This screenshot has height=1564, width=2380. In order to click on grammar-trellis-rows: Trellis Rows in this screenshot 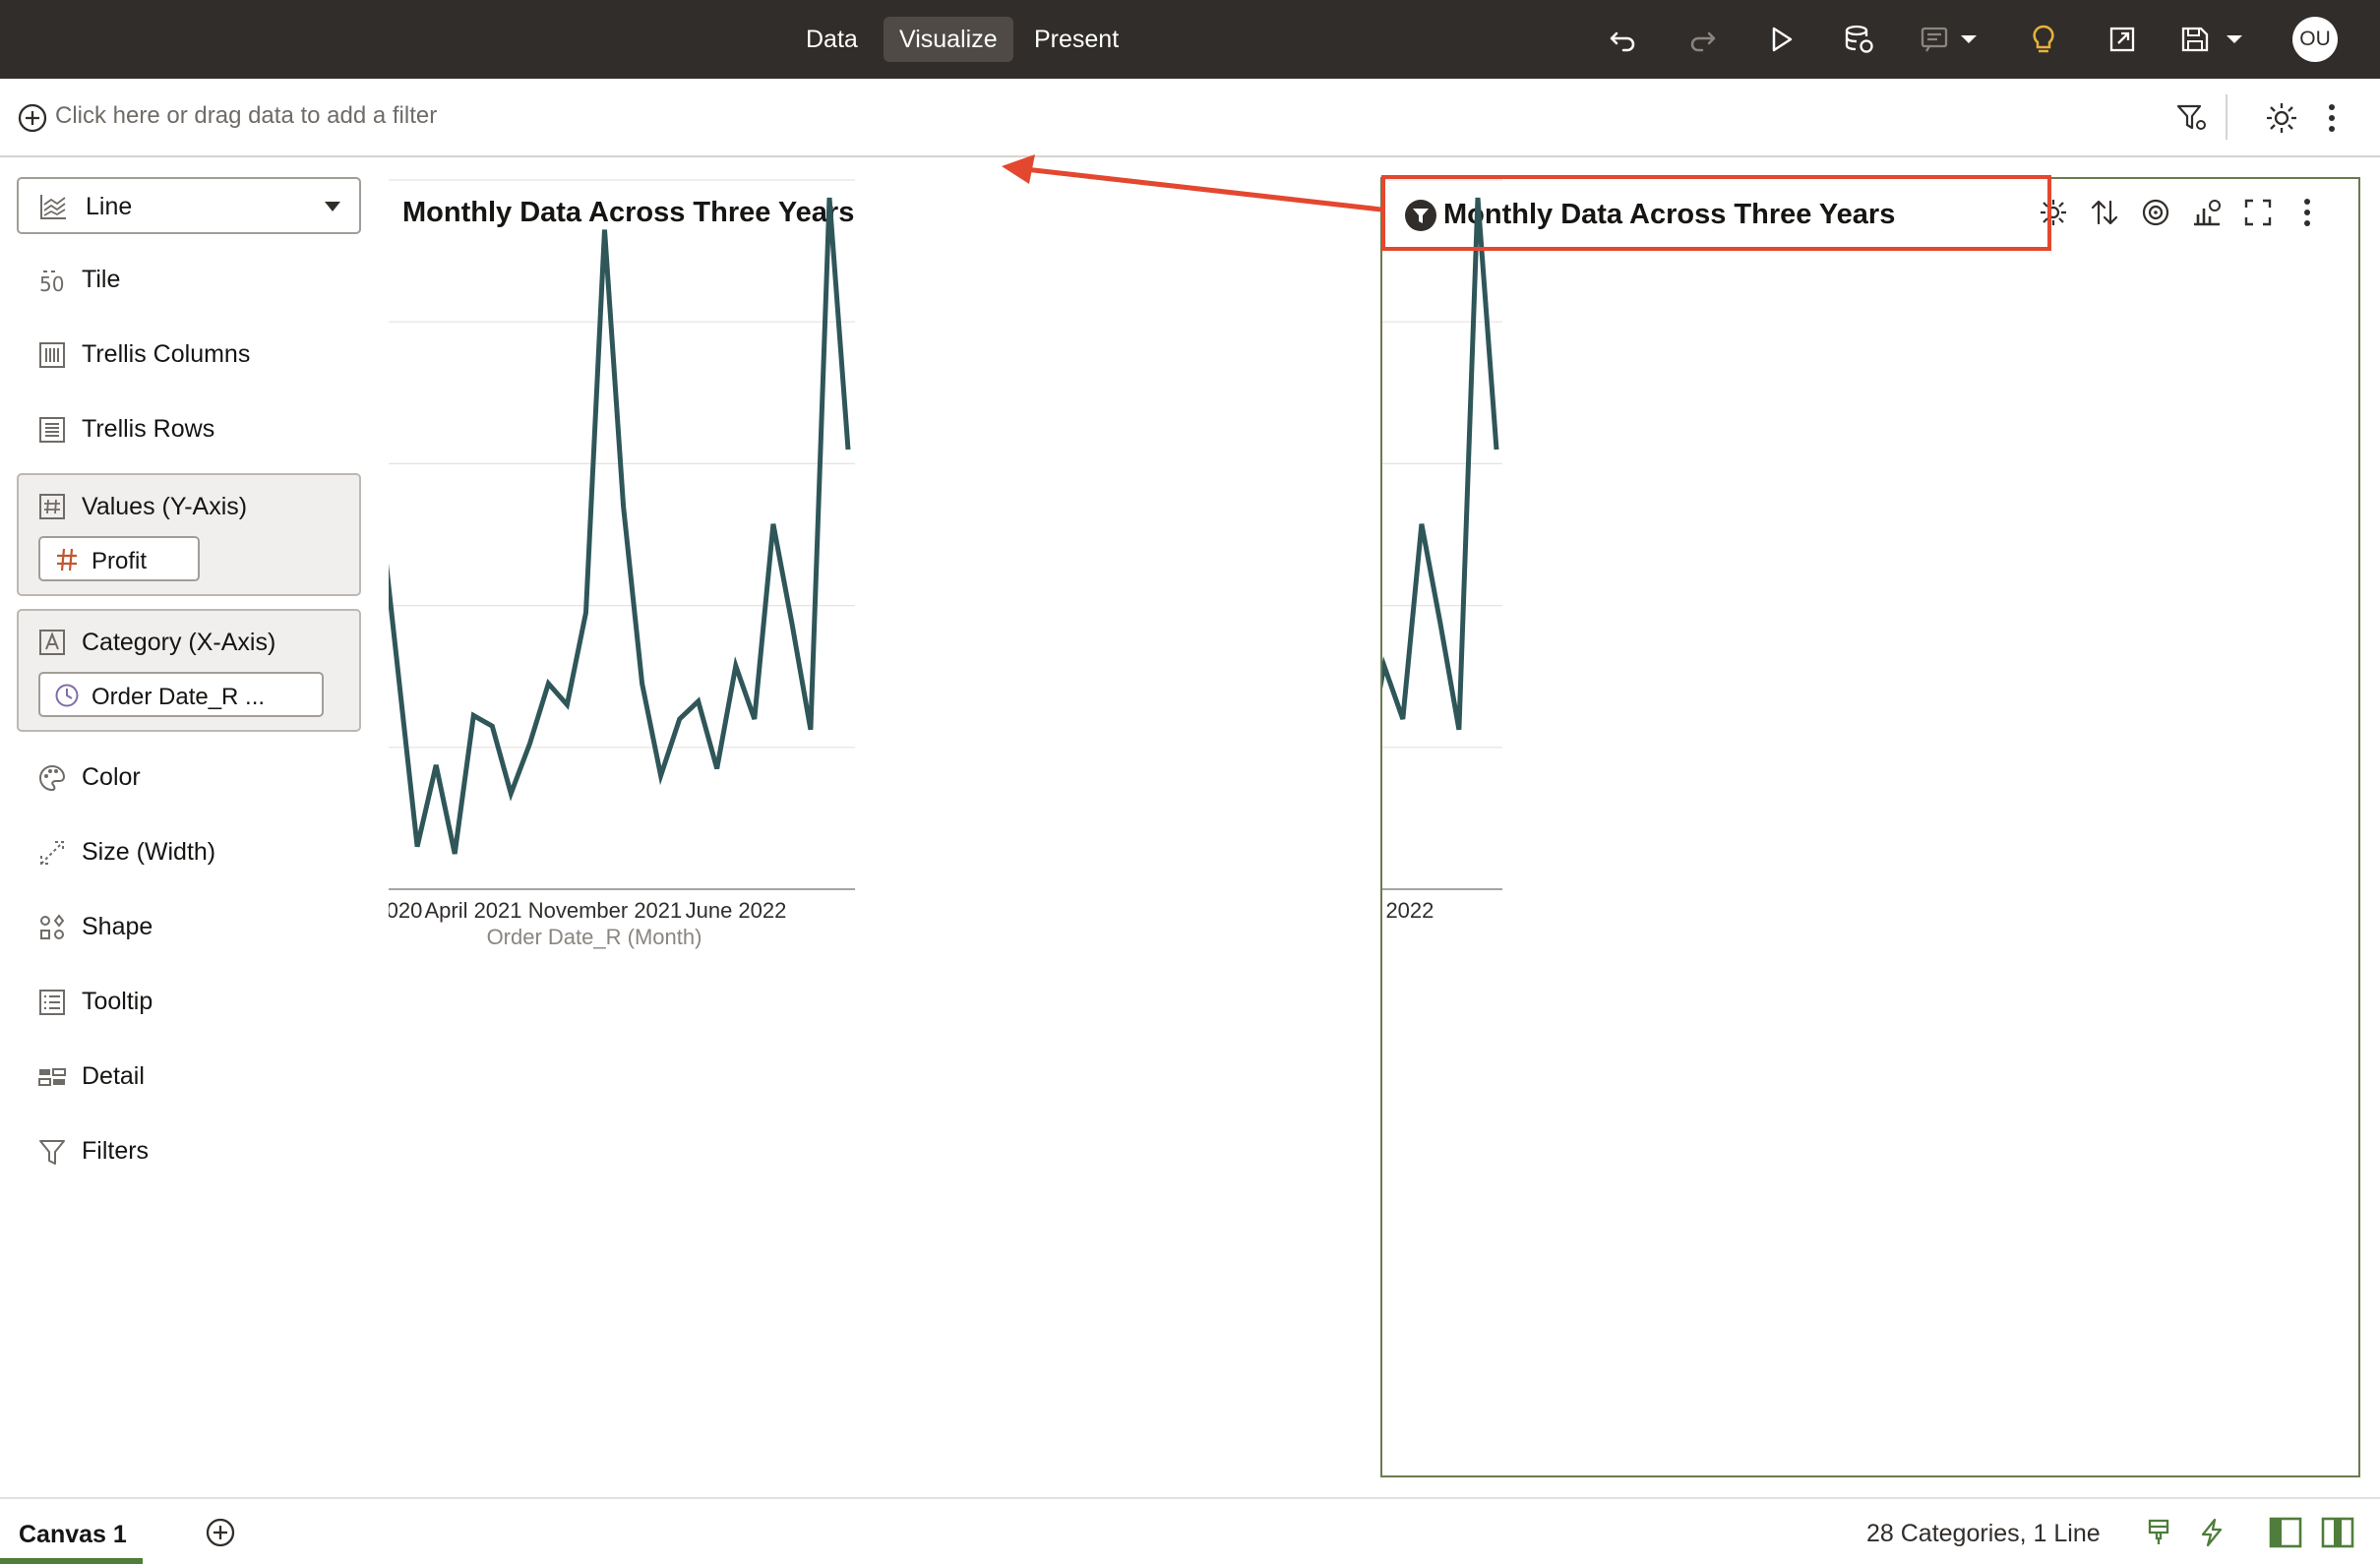, I will do `click(194, 429)`.